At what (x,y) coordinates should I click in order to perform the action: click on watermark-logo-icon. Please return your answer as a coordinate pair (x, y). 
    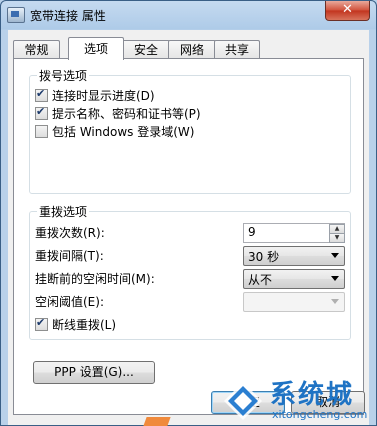
    Looking at the image, I should click on (243, 401).